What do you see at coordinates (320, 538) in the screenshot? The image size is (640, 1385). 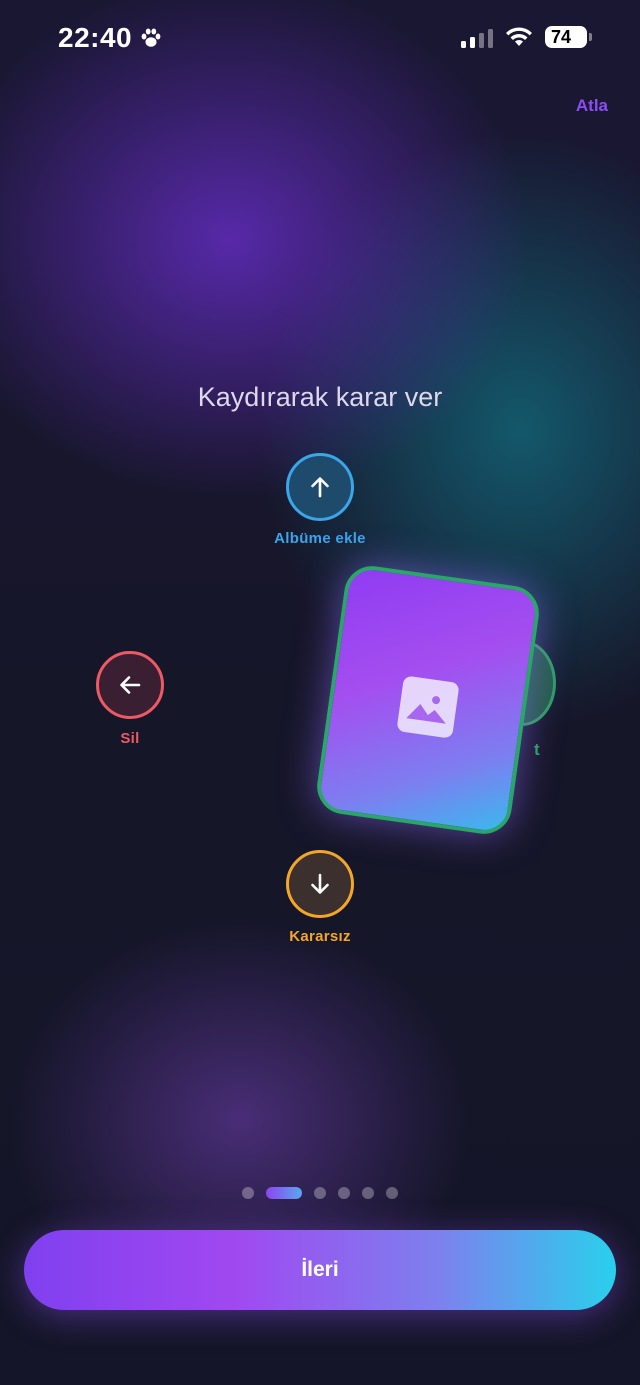 I see `swipe-up-label: Albüme ekle` at bounding box center [320, 538].